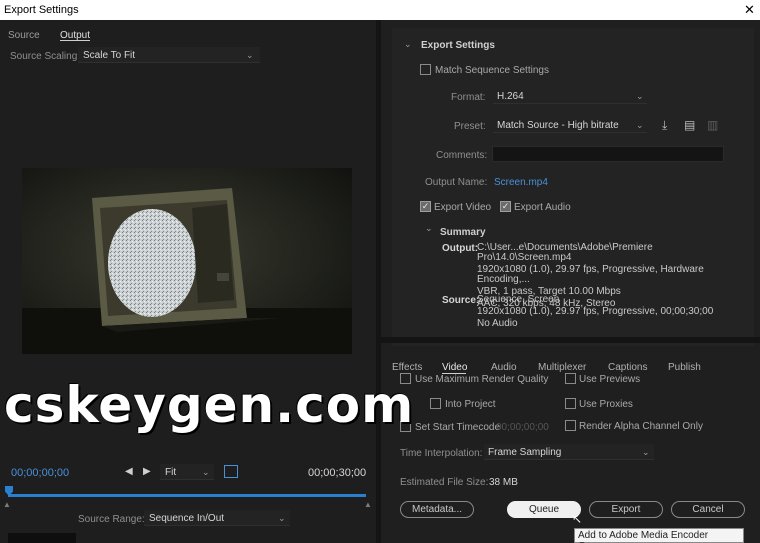 This screenshot has width=760, height=543. Describe the element at coordinates (641, 426) in the screenshot. I see `render-alpha-label: Render Alpha Channel Only` at that location.